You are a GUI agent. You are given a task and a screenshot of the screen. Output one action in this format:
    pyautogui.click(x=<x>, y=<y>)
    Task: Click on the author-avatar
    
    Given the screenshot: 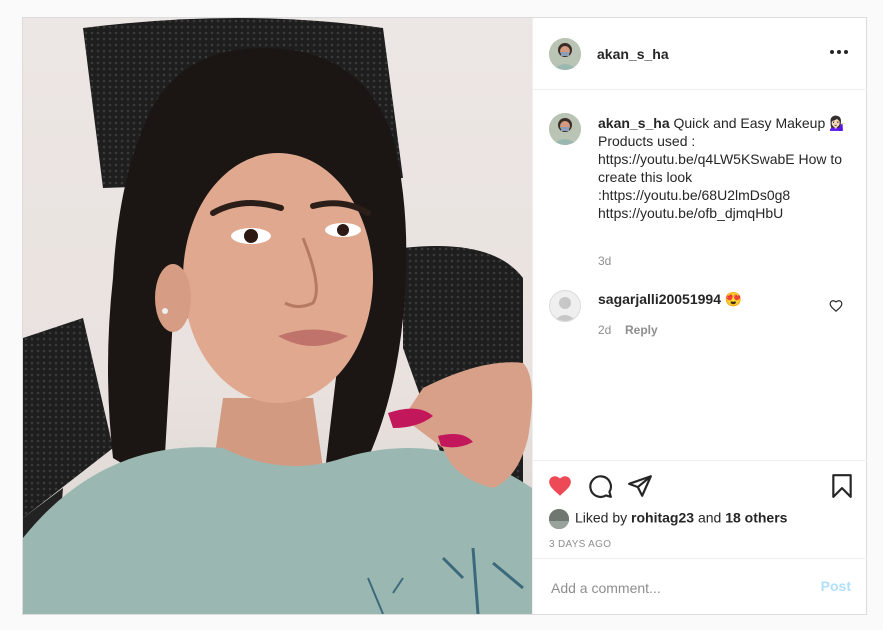 What is the action you would take?
    pyautogui.click(x=565, y=54)
    